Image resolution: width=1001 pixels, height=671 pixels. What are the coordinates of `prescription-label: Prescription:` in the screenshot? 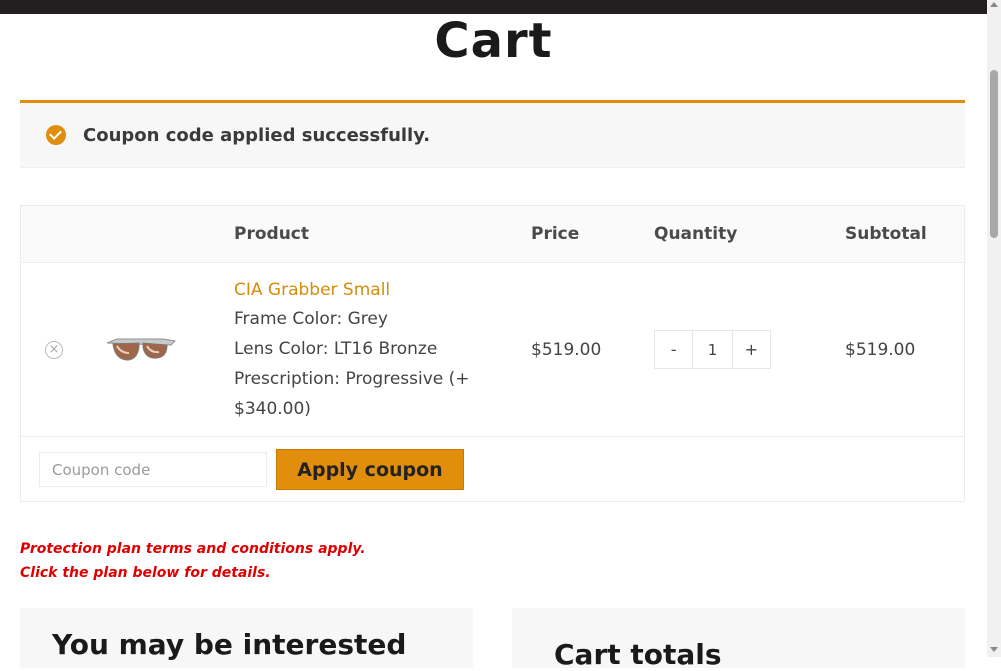 It's located at (287, 379).